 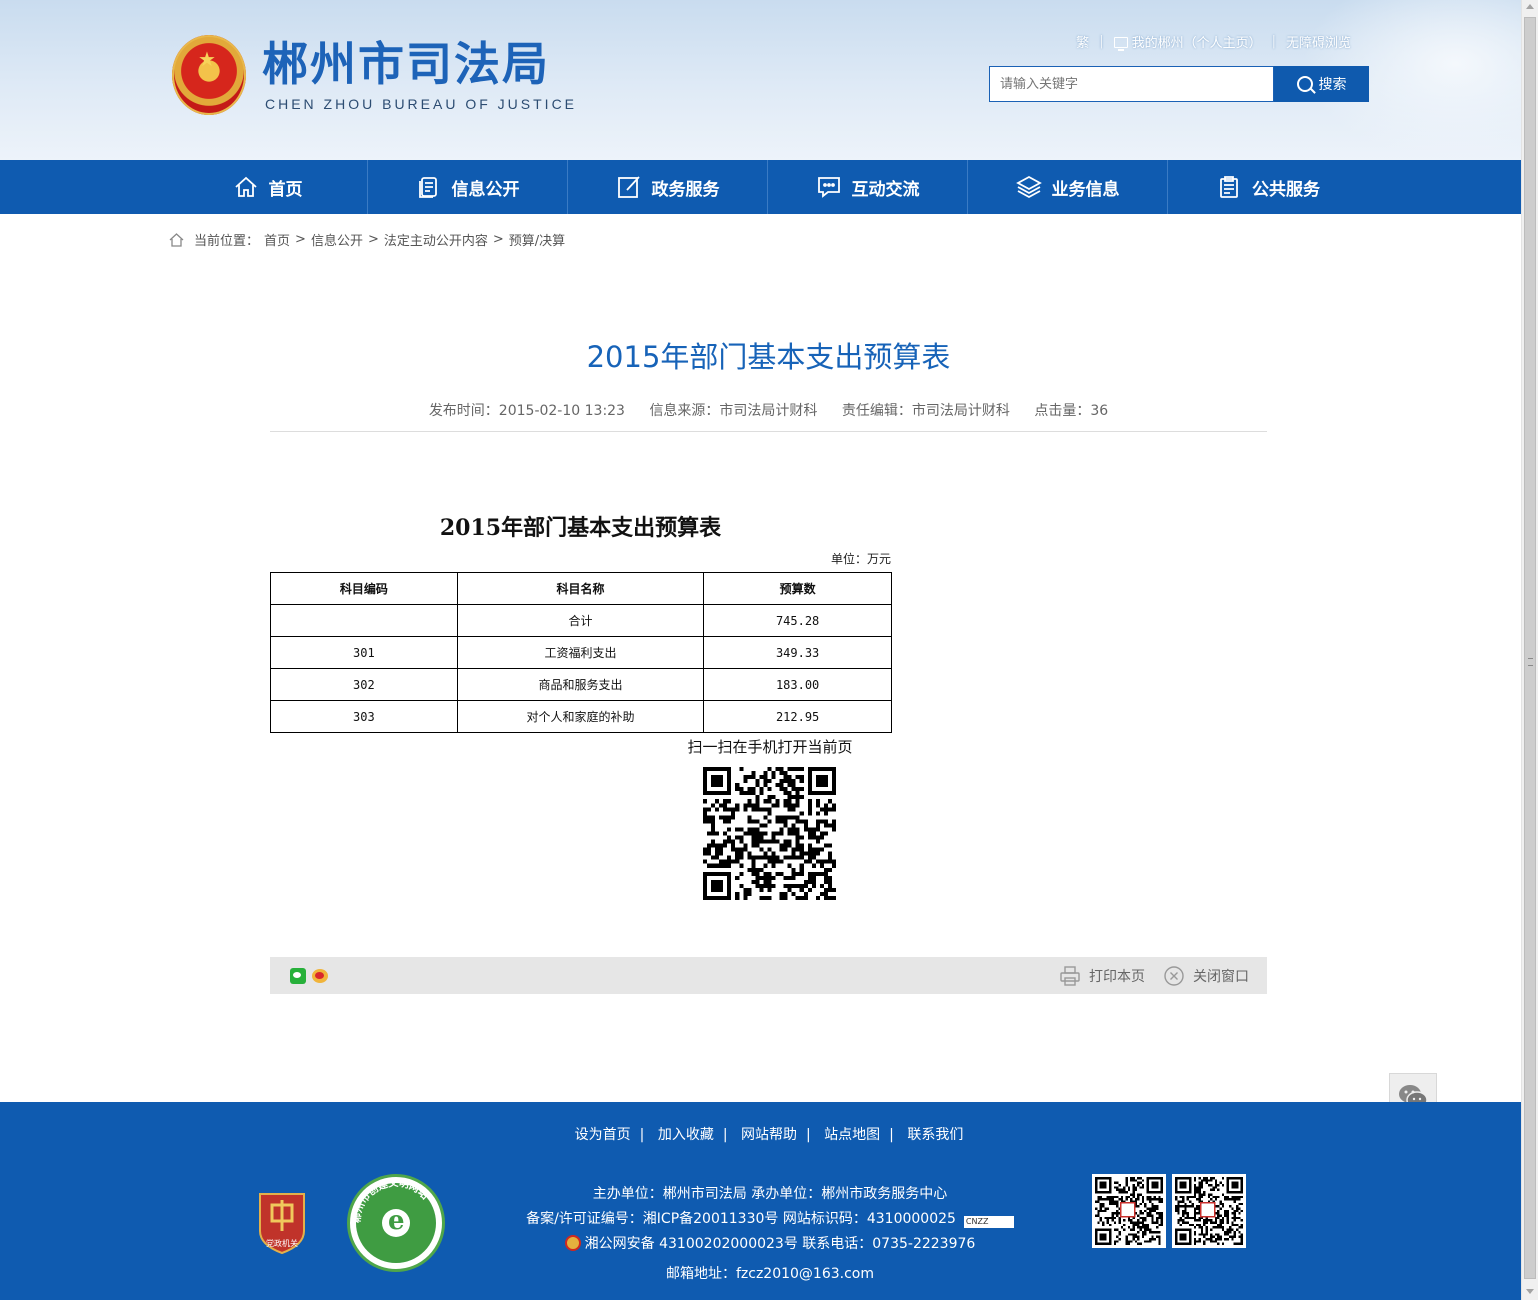 What do you see at coordinates (935, 1135) in the screenshot?
I see `contact-link: 联系我们` at bounding box center [935, 1135].